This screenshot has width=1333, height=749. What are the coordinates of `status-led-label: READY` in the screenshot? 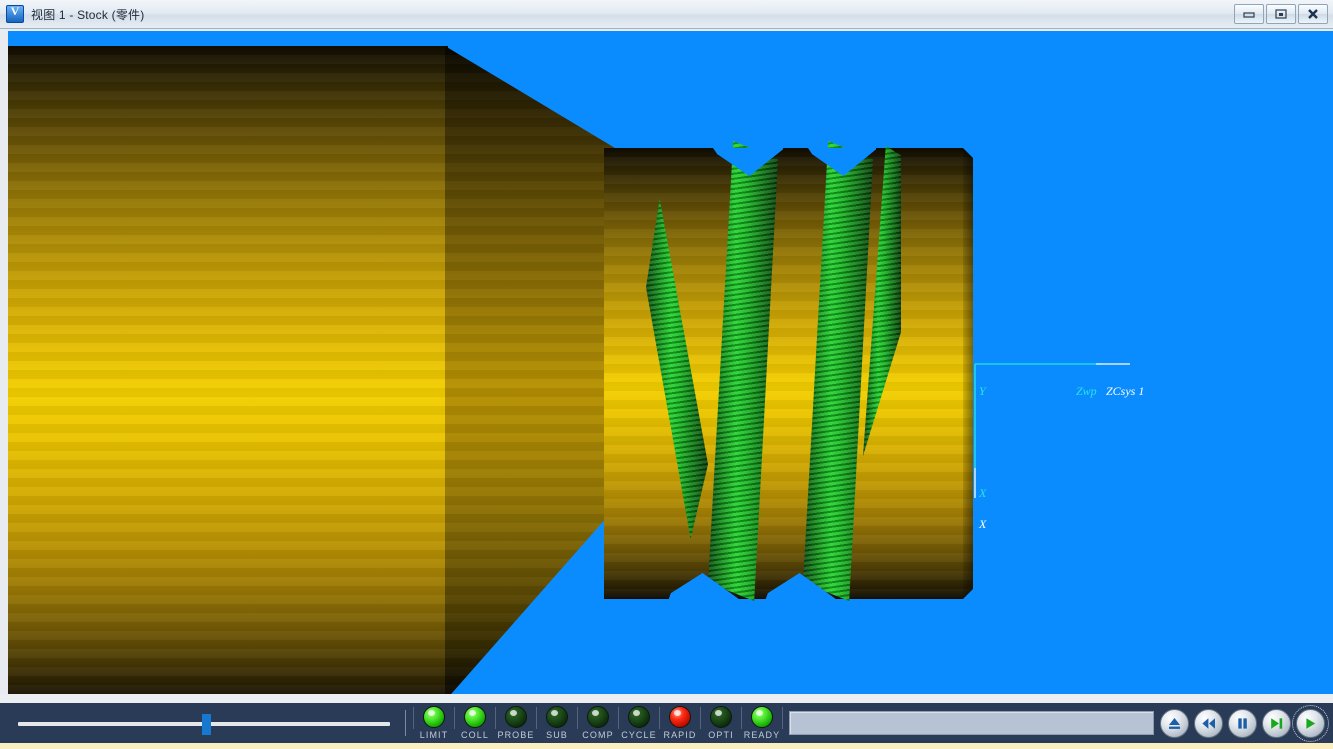 It's located at (762, 735).